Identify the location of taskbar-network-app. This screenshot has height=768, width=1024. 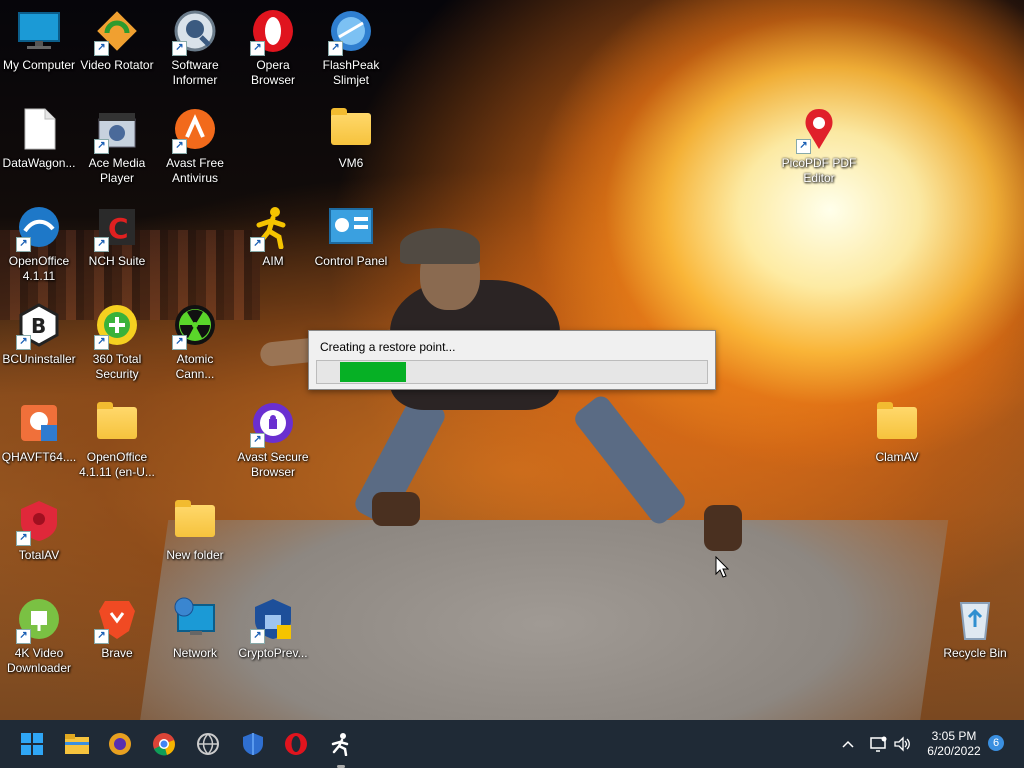
(208, 744).